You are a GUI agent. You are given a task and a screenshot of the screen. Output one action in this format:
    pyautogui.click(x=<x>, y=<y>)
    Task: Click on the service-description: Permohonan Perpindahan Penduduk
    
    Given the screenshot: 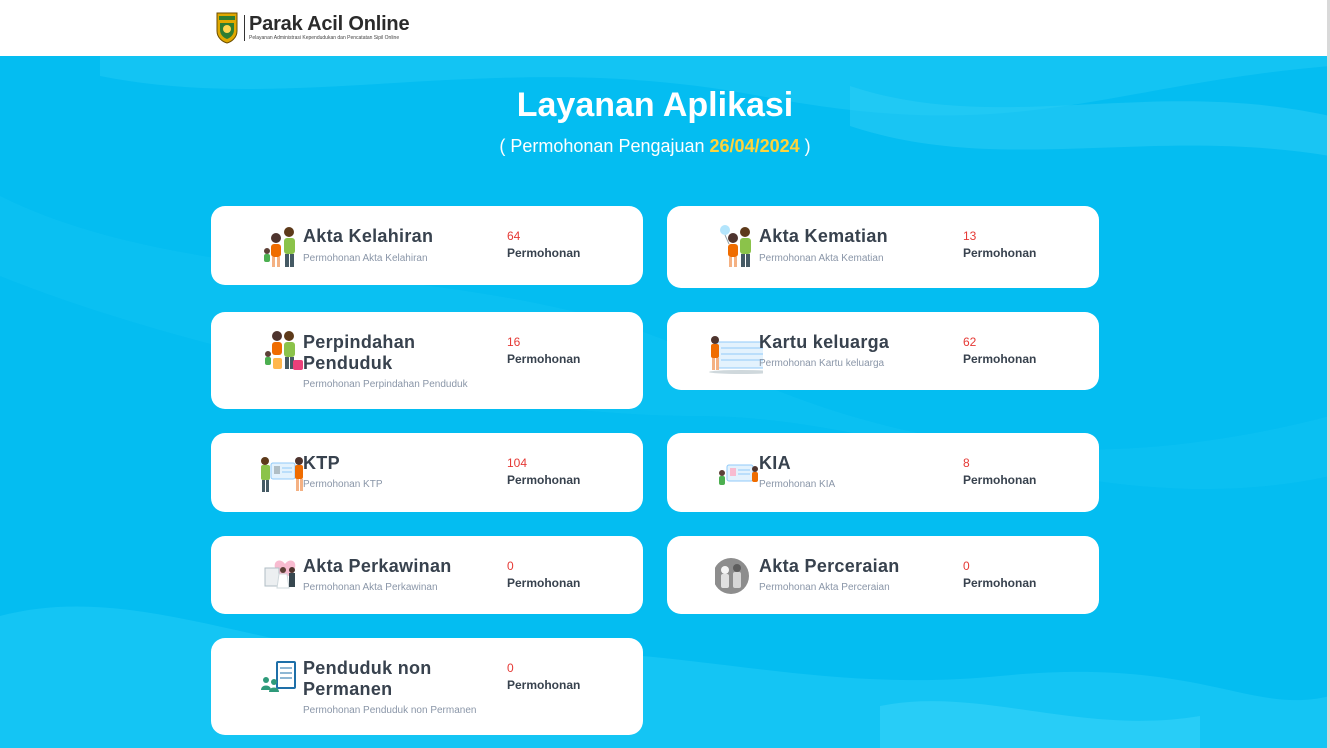 What is the action you would take?
    pyautogui.click(x=385, y=384)
    